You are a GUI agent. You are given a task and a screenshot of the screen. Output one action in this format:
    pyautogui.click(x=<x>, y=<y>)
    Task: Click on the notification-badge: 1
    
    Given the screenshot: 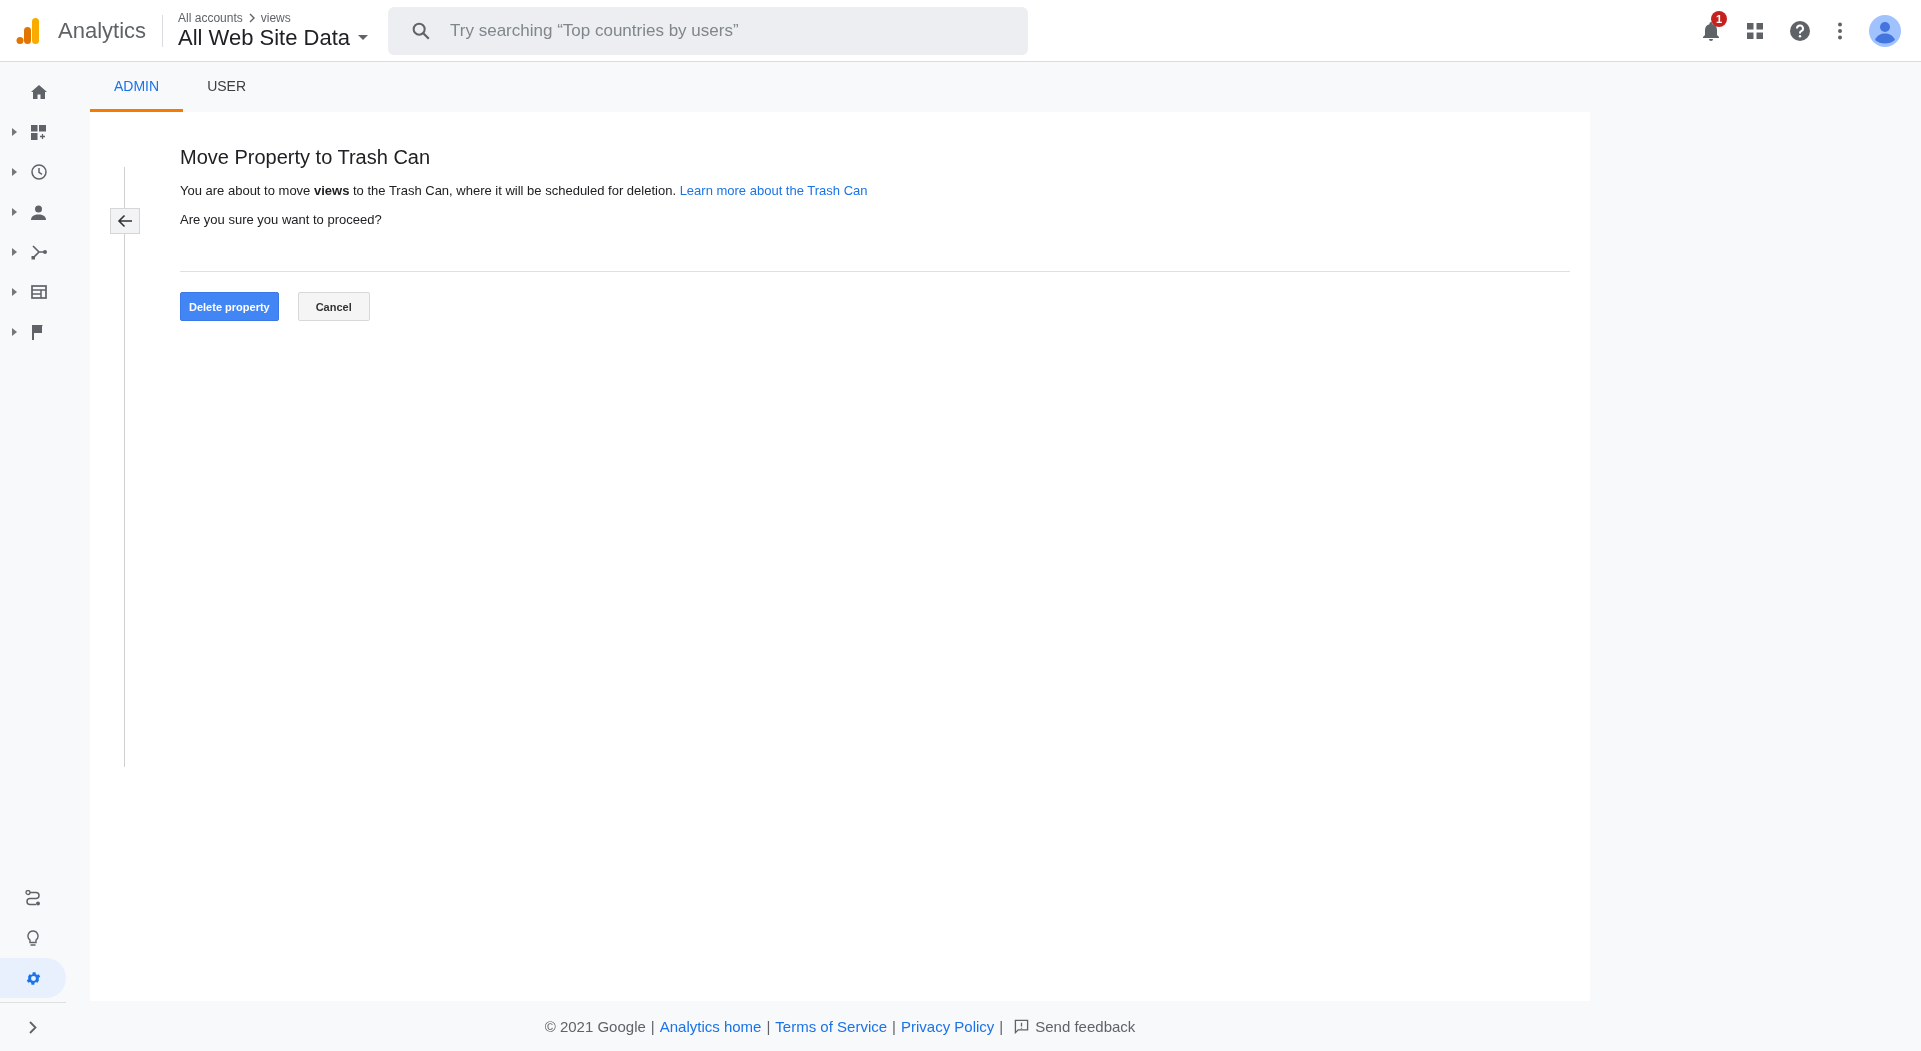 What is the action you would take?
    pyautogui.click(x=1719, y=18)
    